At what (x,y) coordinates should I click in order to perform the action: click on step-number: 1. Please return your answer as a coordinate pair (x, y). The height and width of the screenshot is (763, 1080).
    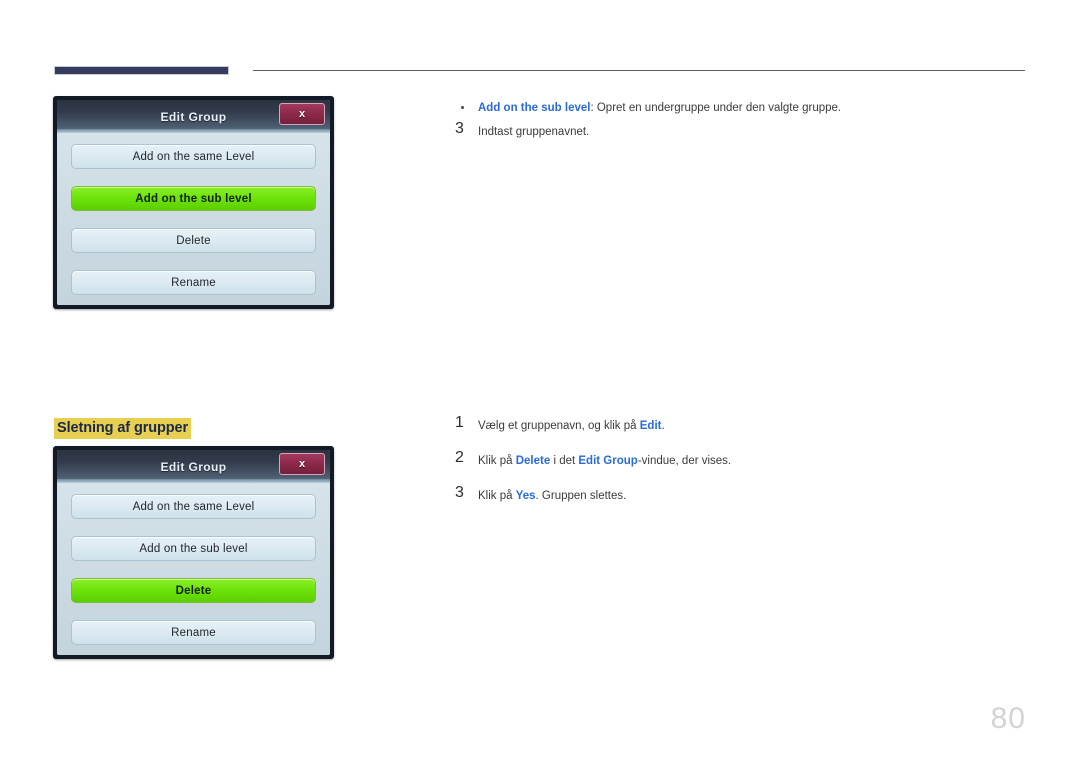
    Looking at the image, I should click on (459, 422).